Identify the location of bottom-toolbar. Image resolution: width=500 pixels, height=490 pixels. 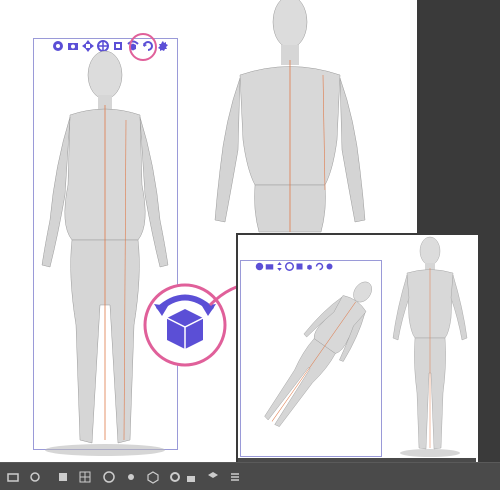
(250, 476).